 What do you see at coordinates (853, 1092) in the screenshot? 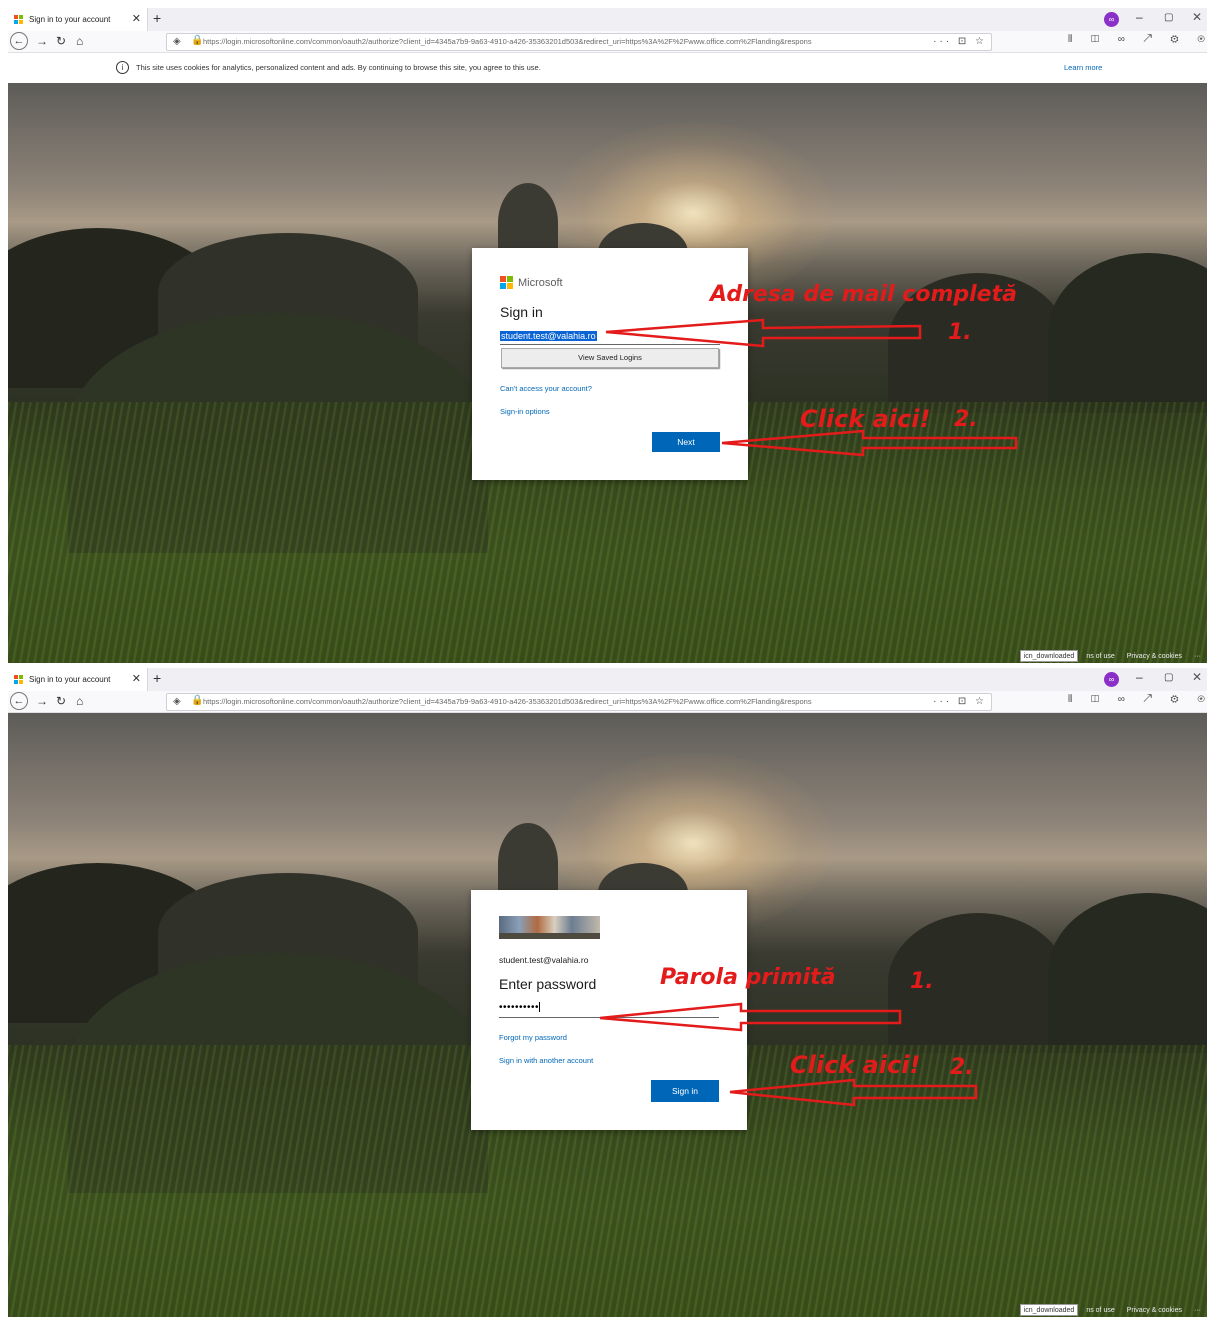
I see `arrow-to-sign-in-button` at bounding box center [853, 1092].